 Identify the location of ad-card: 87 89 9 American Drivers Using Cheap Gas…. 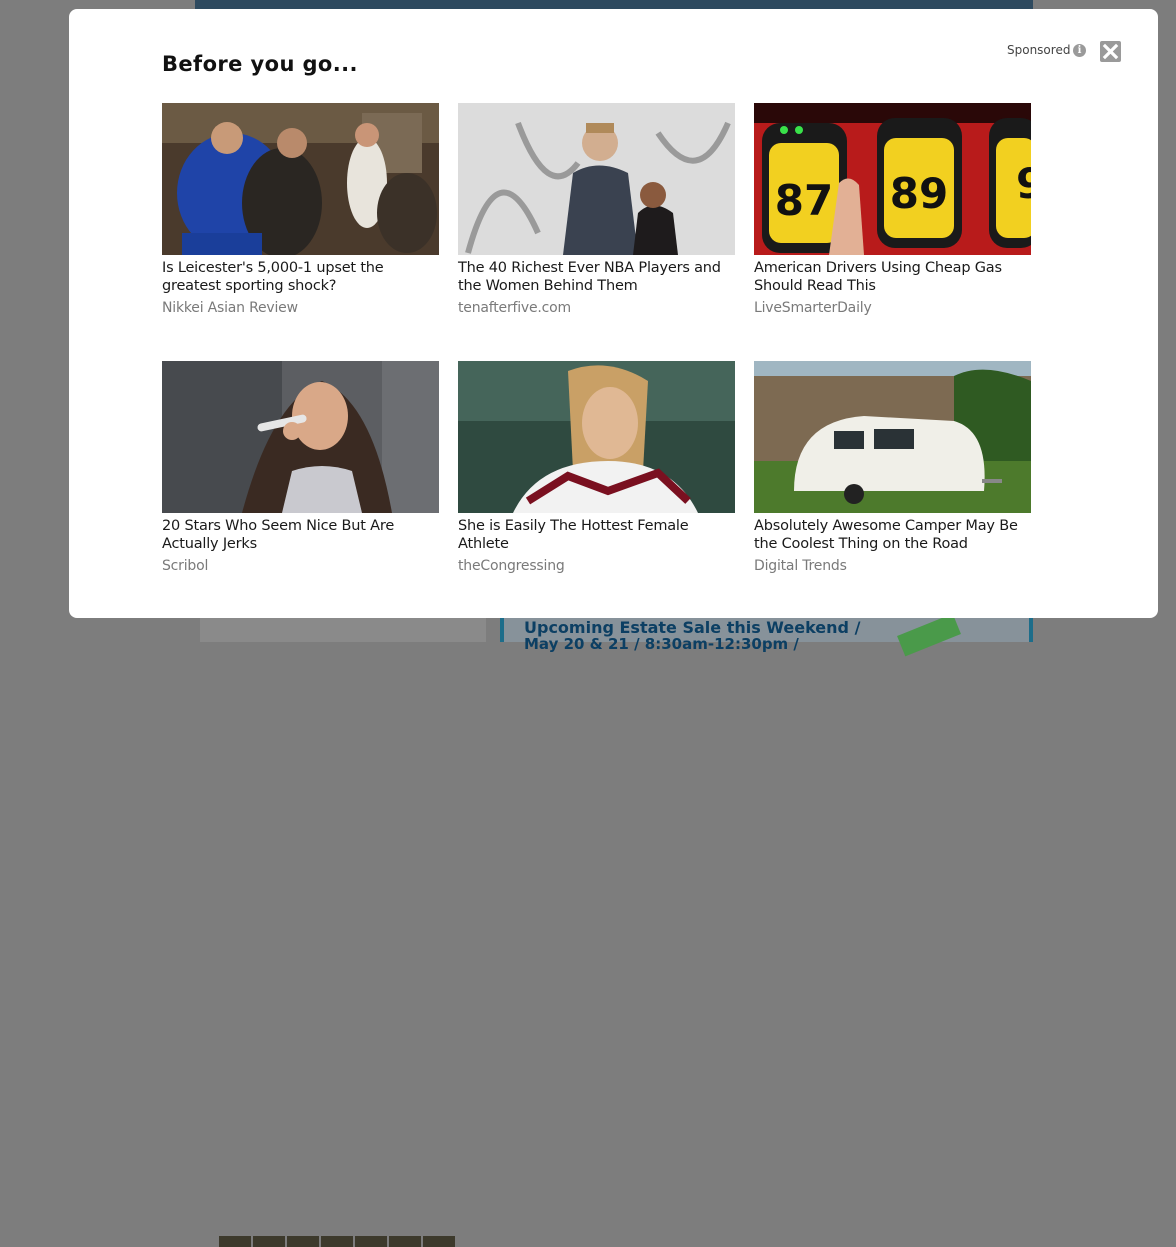
(892, 209).